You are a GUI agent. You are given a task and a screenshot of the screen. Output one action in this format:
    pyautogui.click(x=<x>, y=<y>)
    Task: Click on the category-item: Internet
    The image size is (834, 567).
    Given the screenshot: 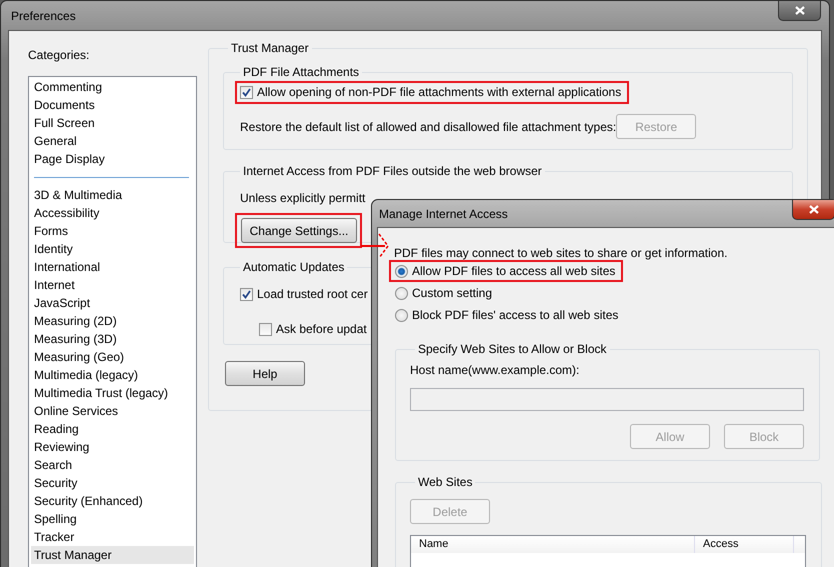 What is the action you would take?
    pyautogui.click(x=112, y=285)
    